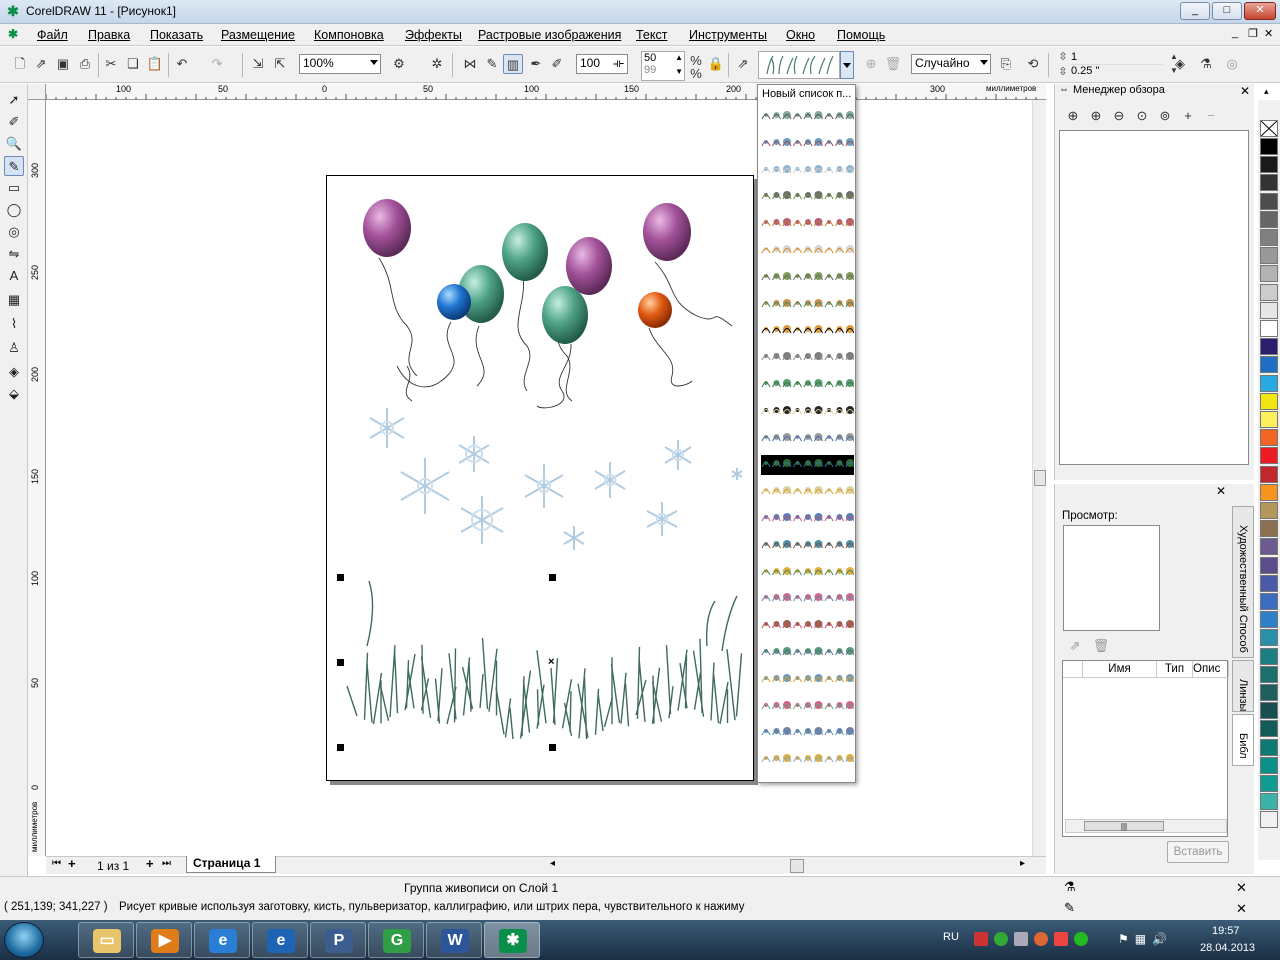 This screenshot has height=960, width=1280. I want to click on percent-icon-2: %, so click(696, 74).